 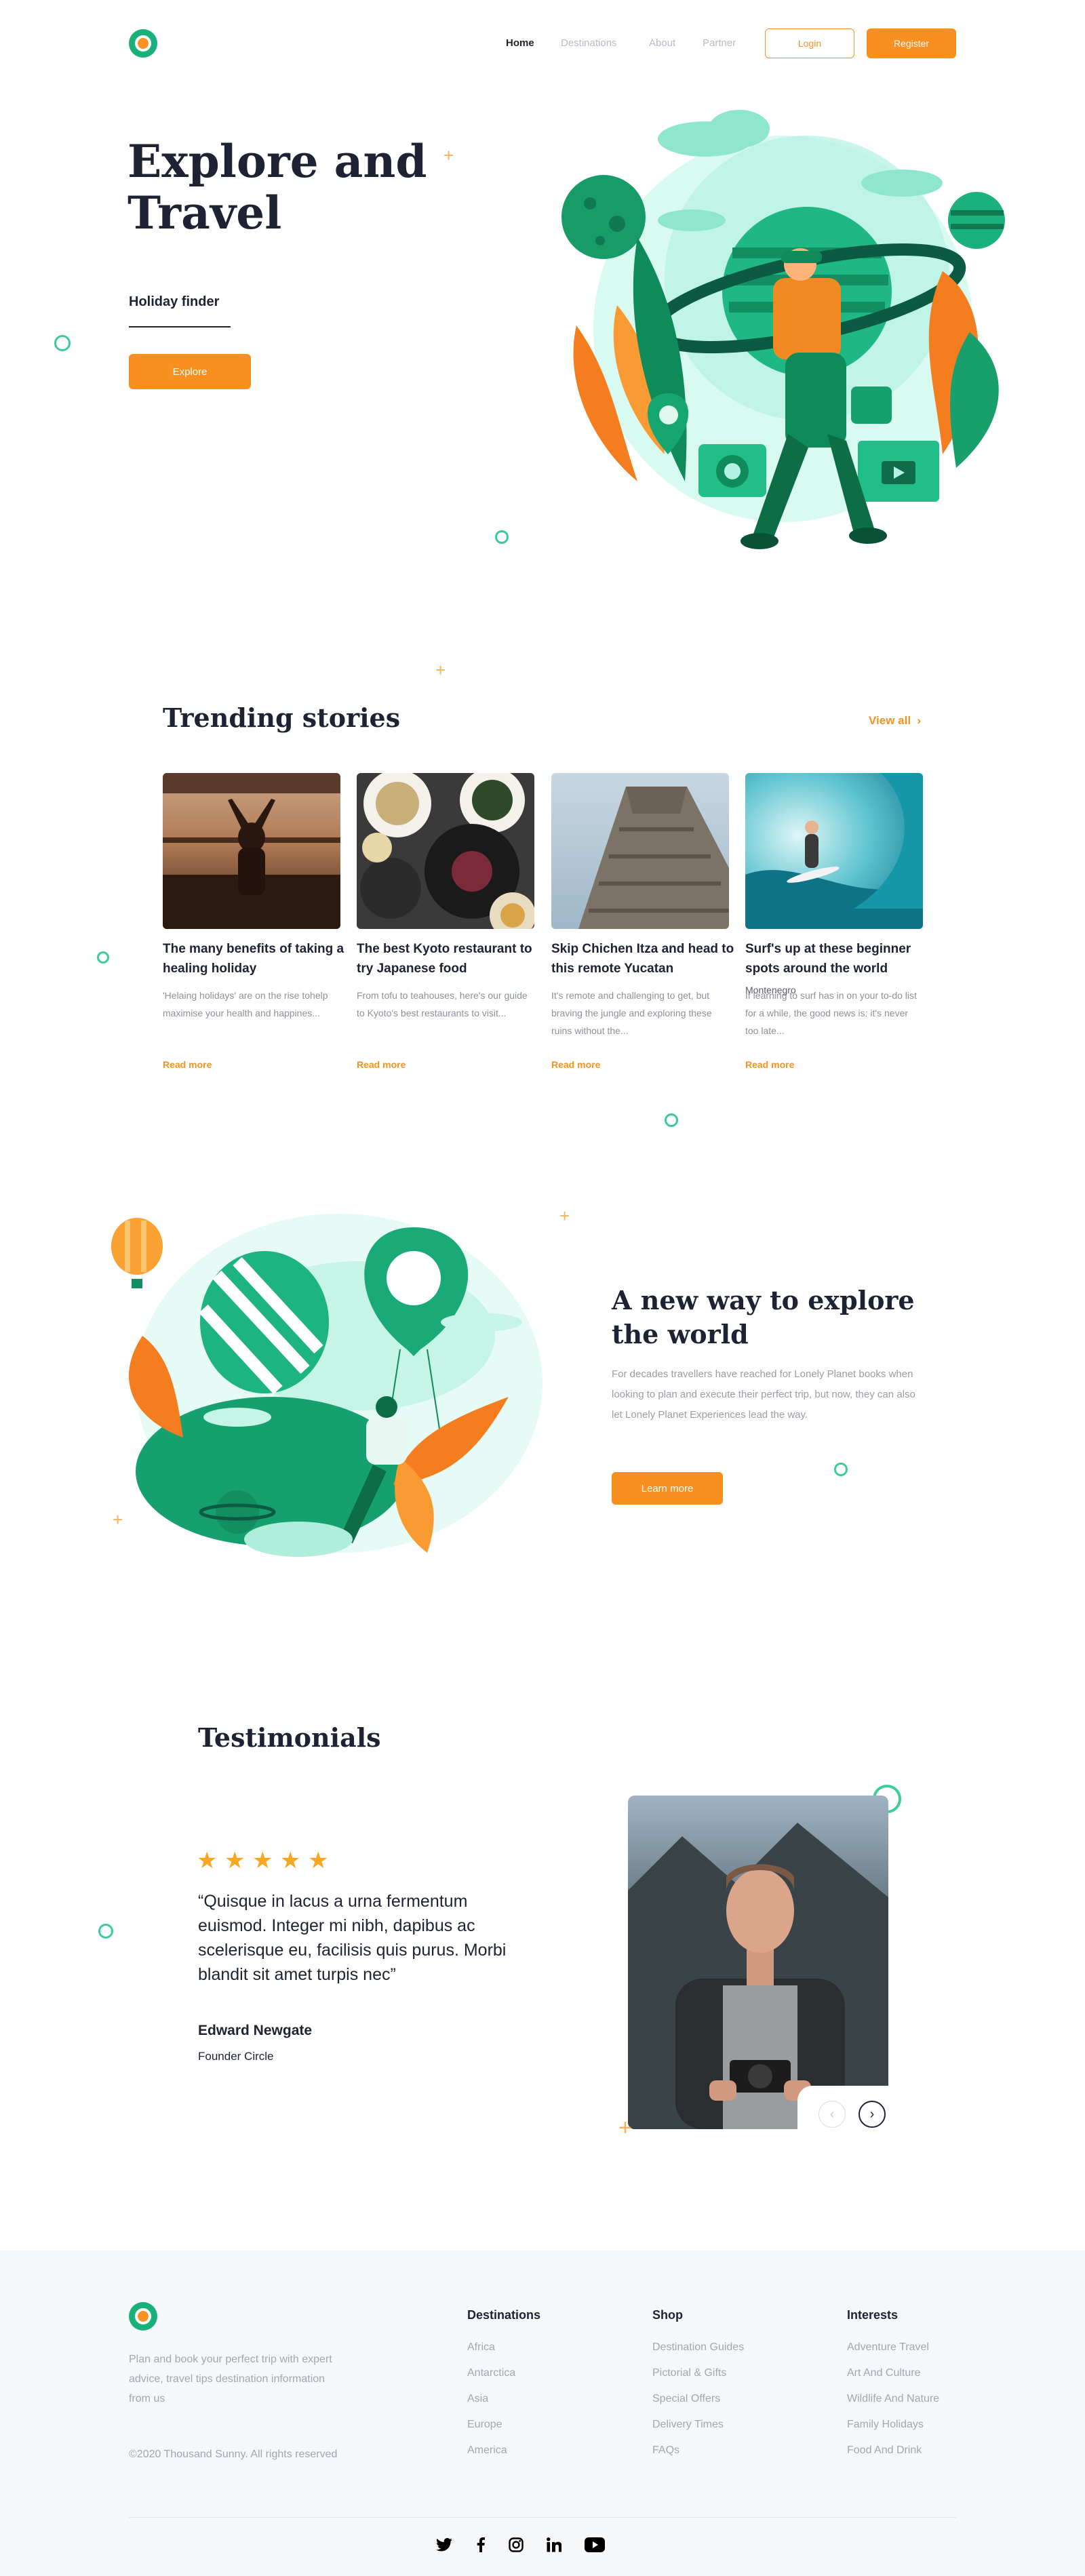 What do you see at coordinates (516, 2544) in the screenshot?
I see `instagram-icon` at bounding box center [516, 2544].